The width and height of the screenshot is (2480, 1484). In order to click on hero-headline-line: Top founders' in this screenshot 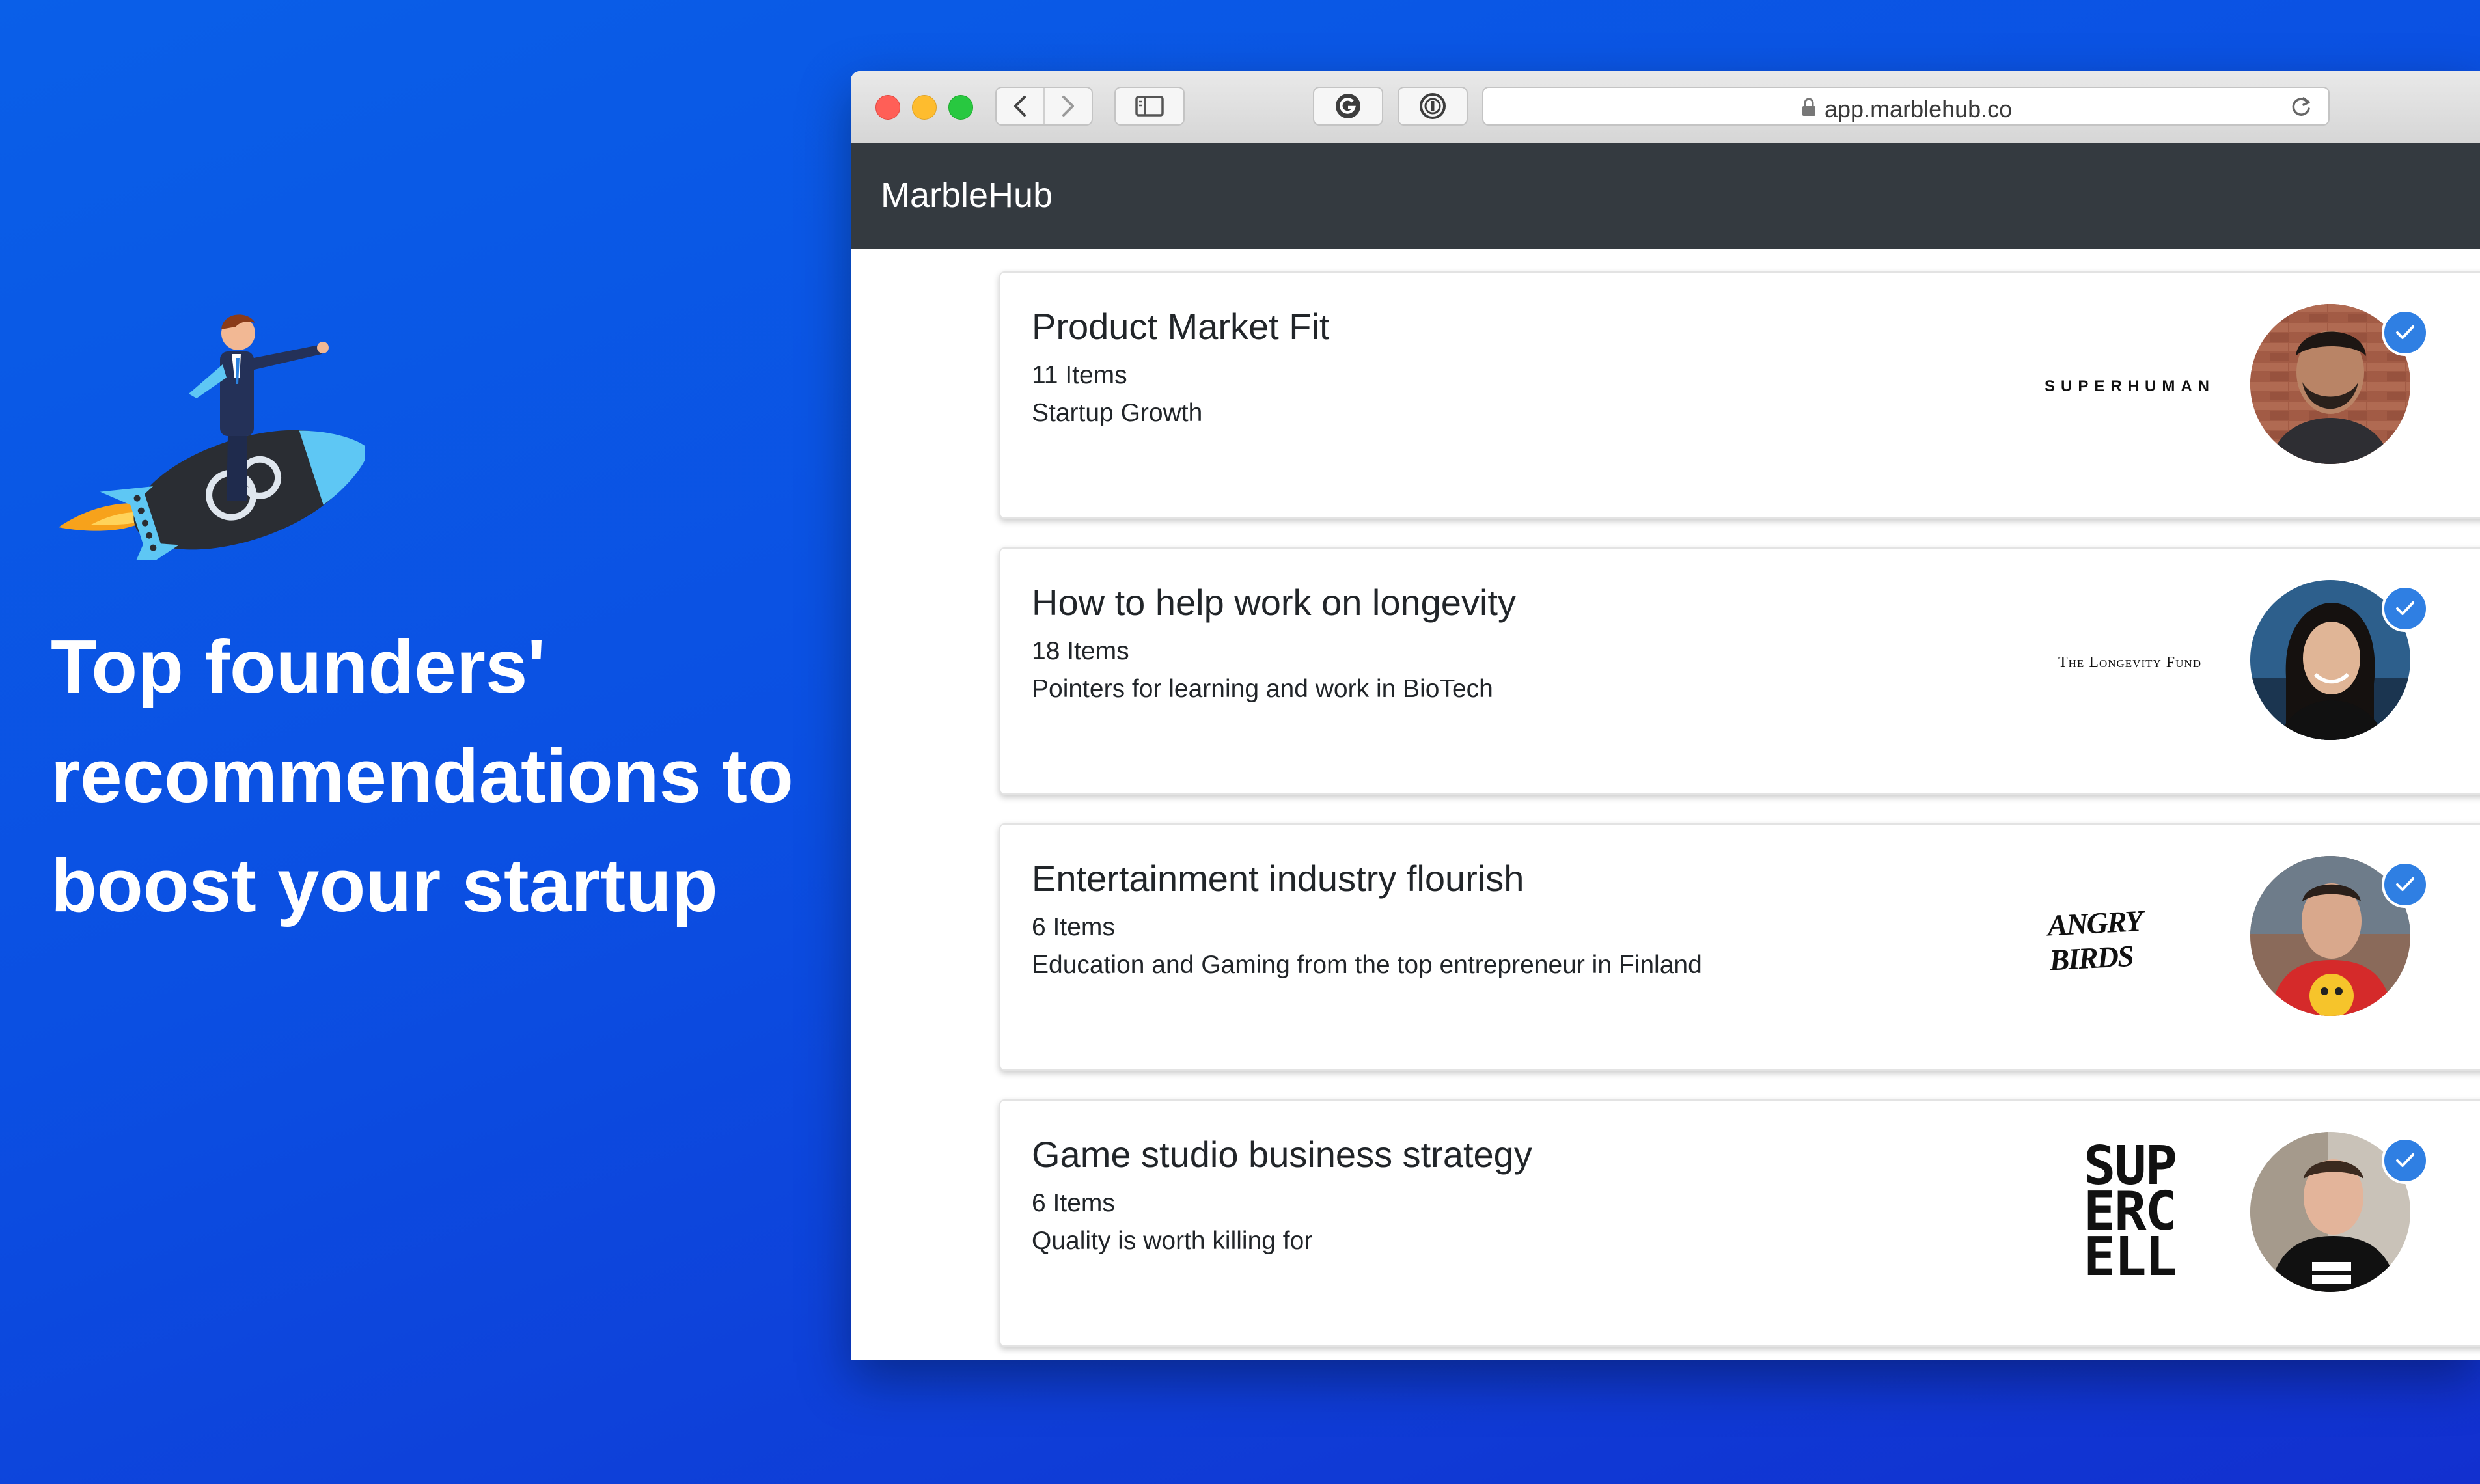, I will do `click(298, 666)`.